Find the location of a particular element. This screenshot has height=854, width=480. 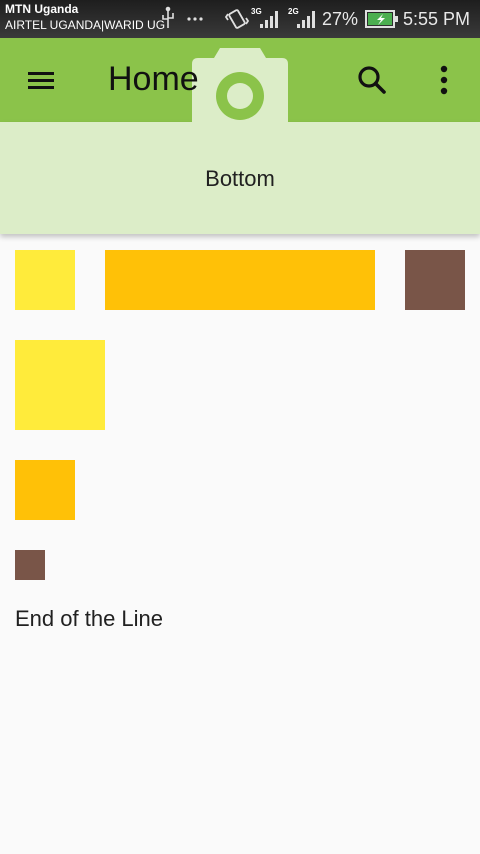

camera-icon is located at coordinates (240, 85).